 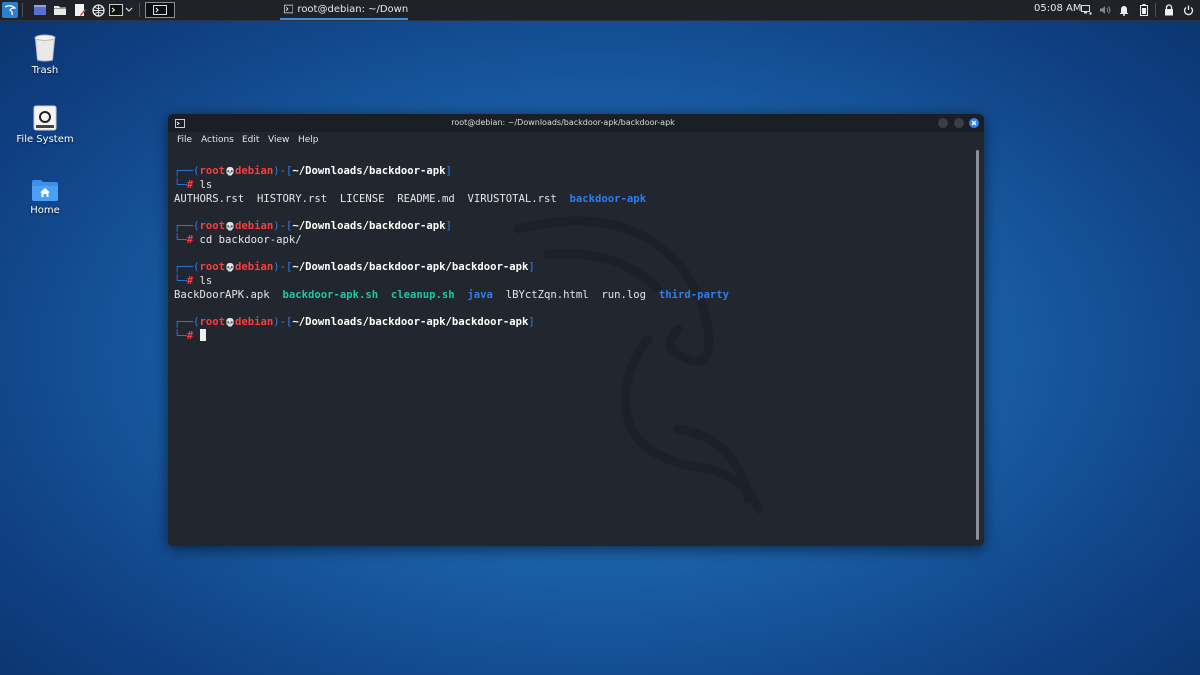 I want to click on directory-entry: java, so click(x=480, y=295).